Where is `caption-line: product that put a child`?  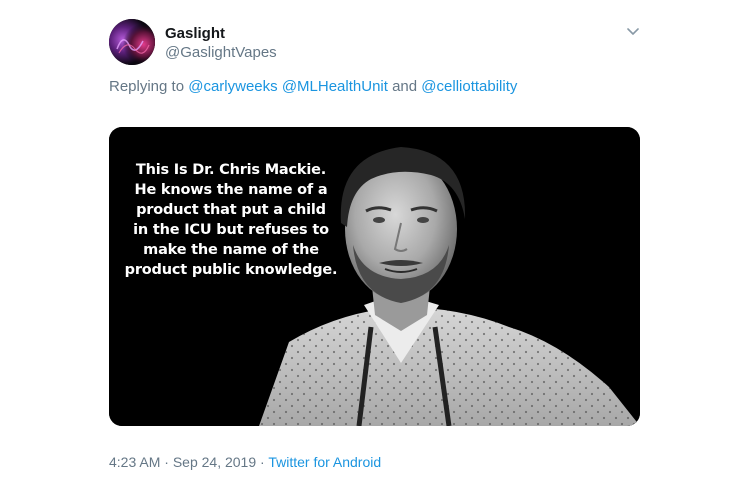 caption-line: product that put a child is located at coordinates (231, 210).